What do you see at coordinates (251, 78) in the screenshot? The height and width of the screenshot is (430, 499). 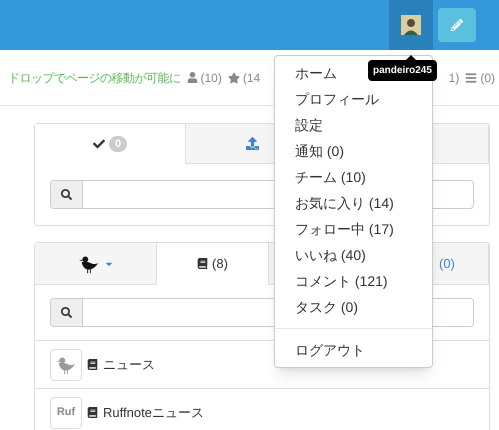 I see `count-text: (14` at bounding box center [251, 78].